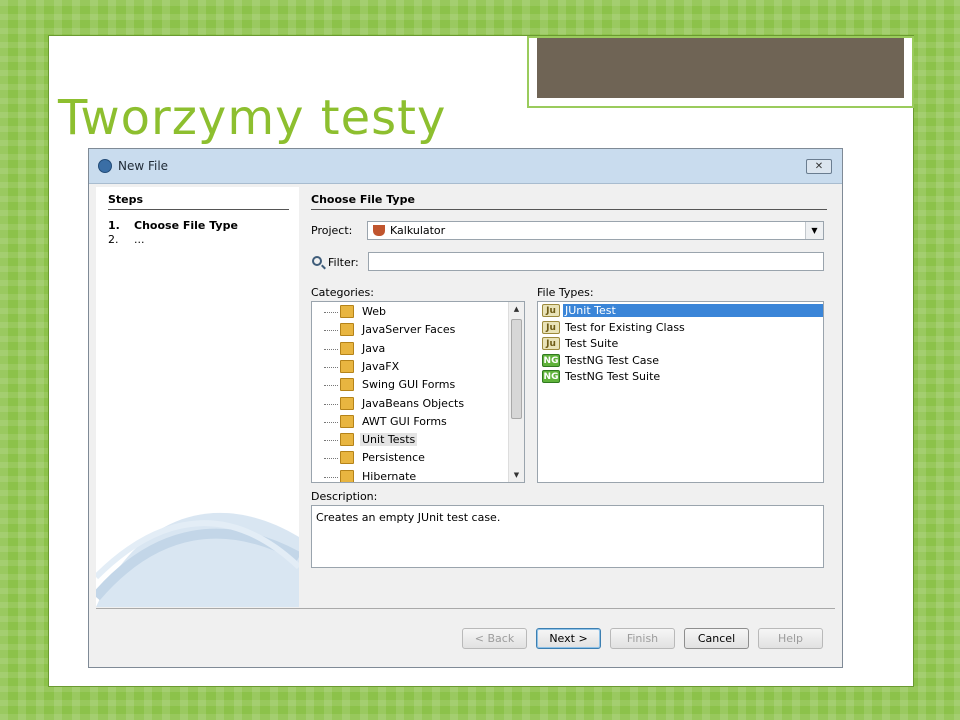  Describe the element at coordinates (197, 559) in the screenshot. I see `swirl-graphic` at that location.